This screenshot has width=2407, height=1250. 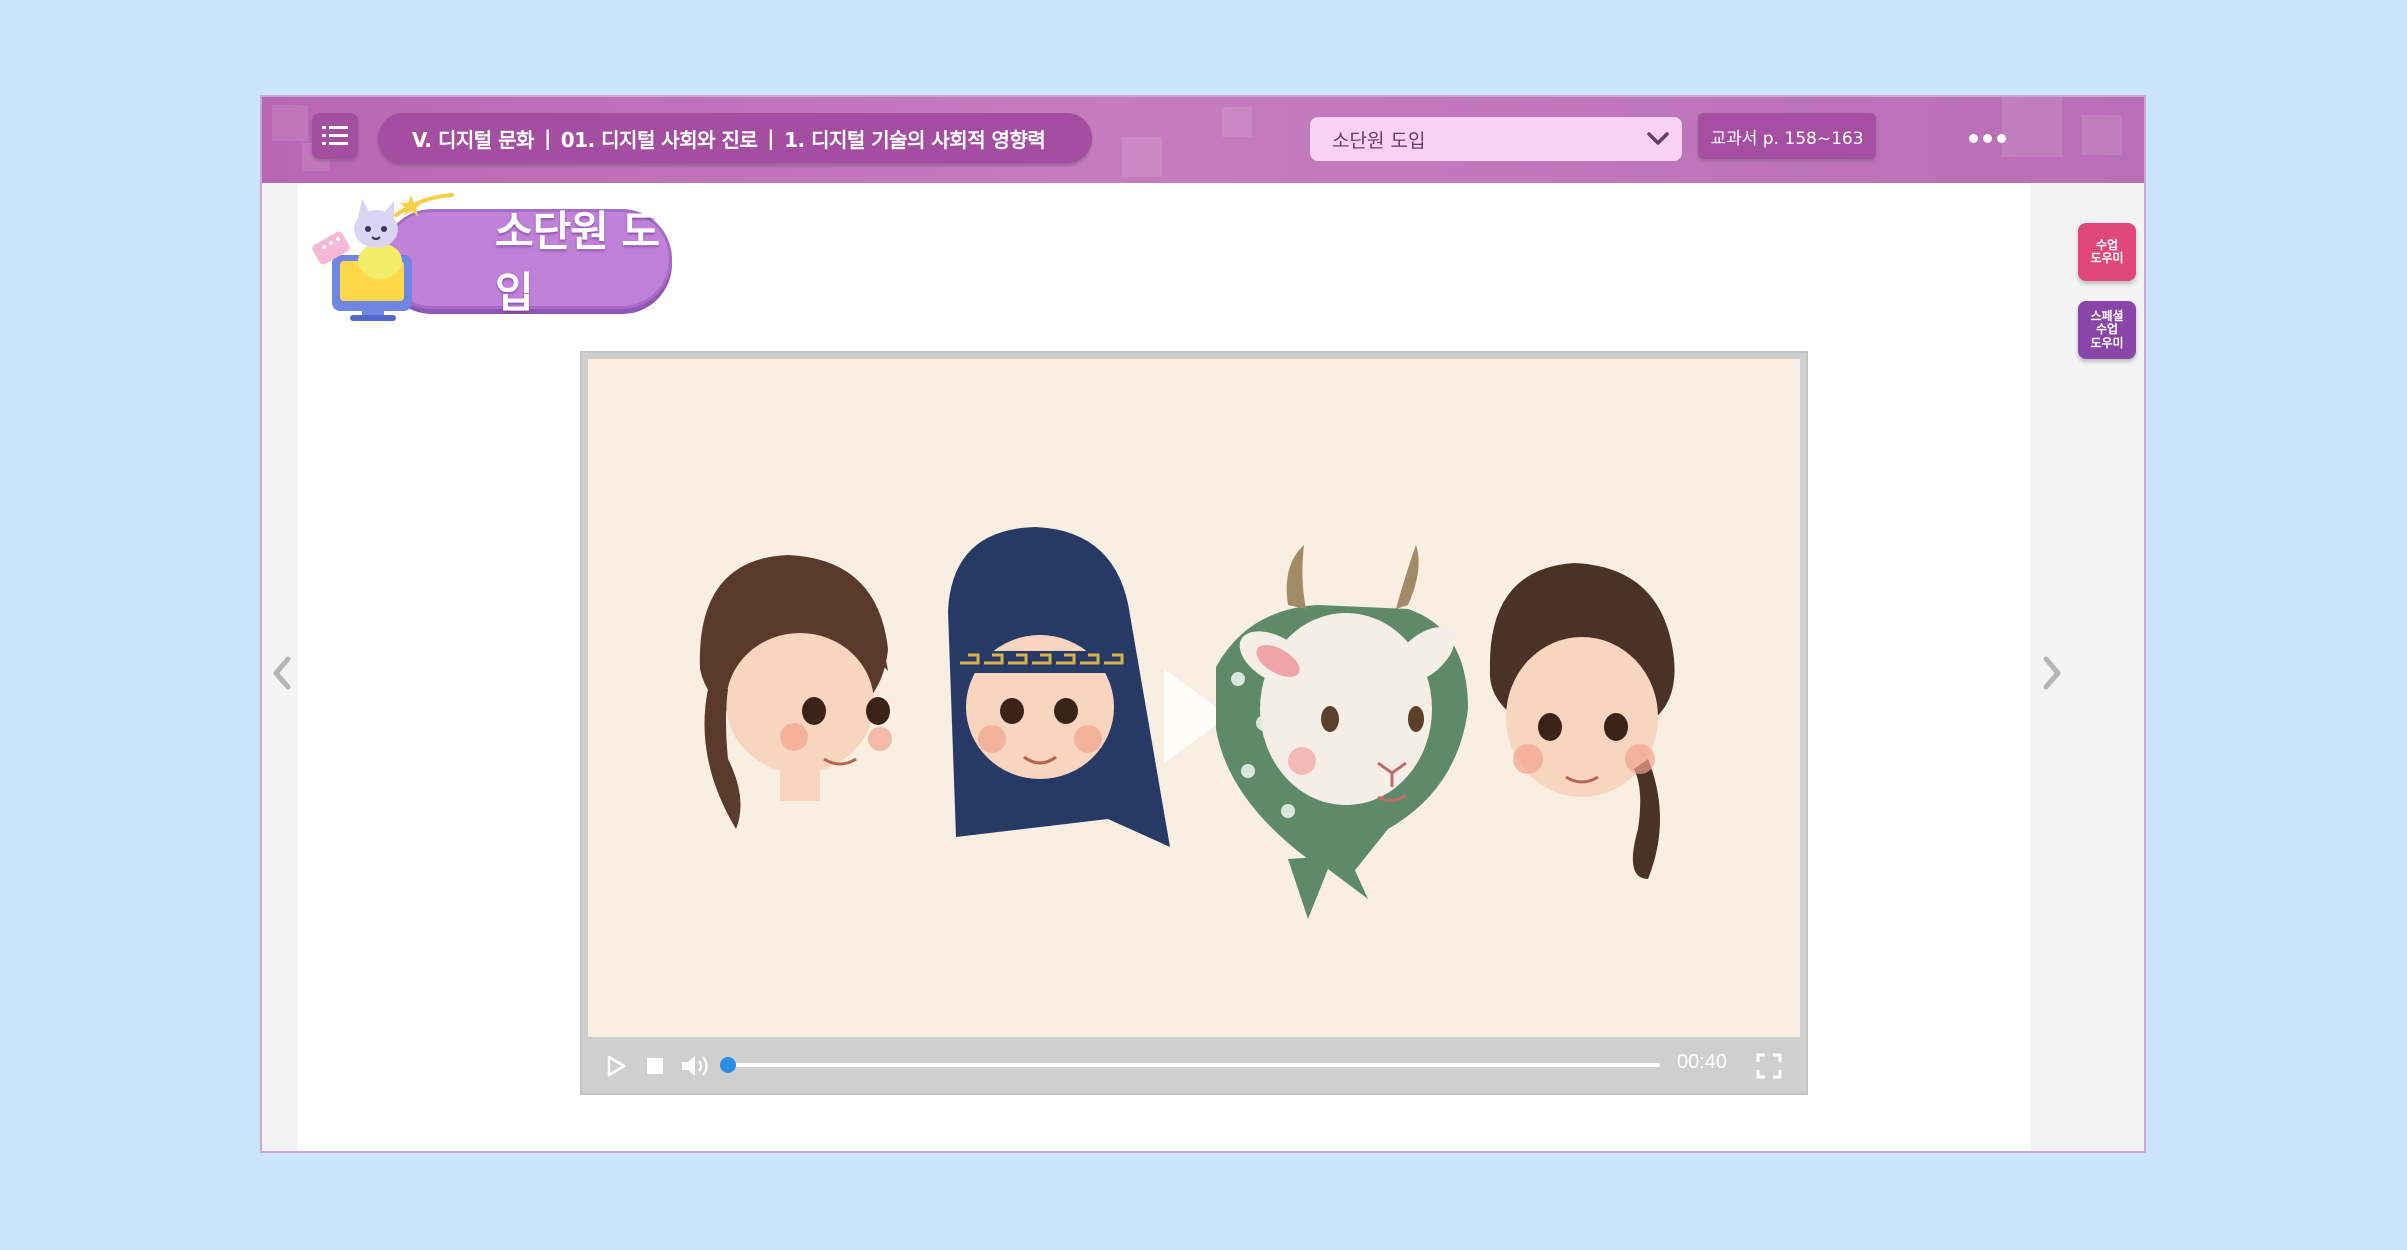 I want to click on menu-button, so click(x=335, y=136).